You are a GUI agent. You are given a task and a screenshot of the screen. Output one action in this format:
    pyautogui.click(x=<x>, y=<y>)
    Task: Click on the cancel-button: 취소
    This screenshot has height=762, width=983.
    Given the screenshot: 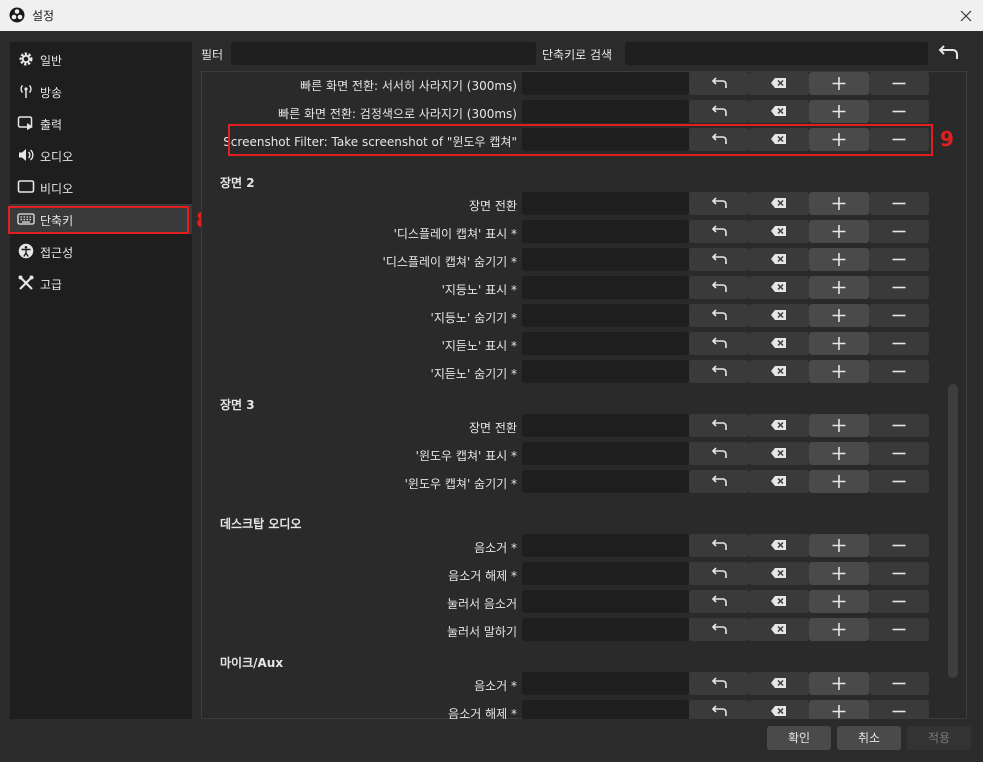 What is the action you would take?
    pyautogui.click(x=869, y=738)
    